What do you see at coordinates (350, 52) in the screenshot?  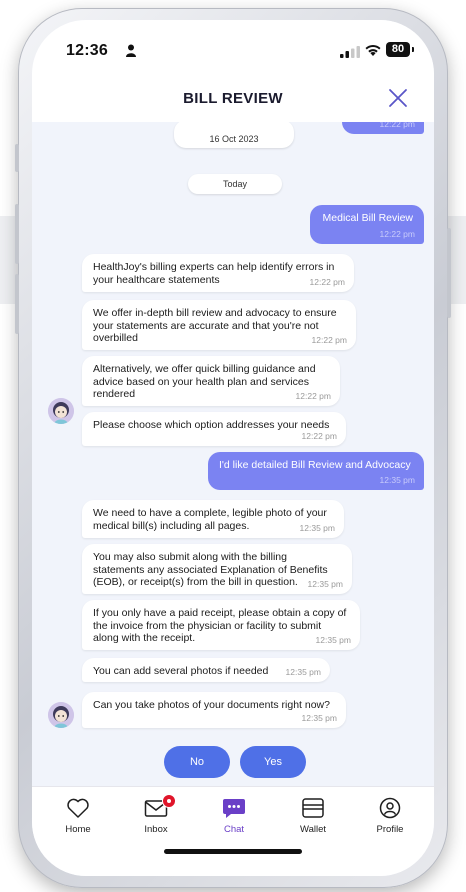 I see `signal-icon` at bounding box center [350, 52].